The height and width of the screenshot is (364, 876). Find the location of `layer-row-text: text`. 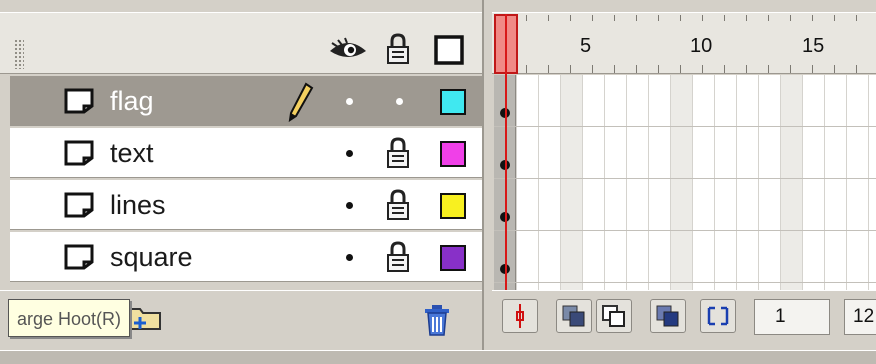

layer-row-text: text is located at coordinates (246, 153).